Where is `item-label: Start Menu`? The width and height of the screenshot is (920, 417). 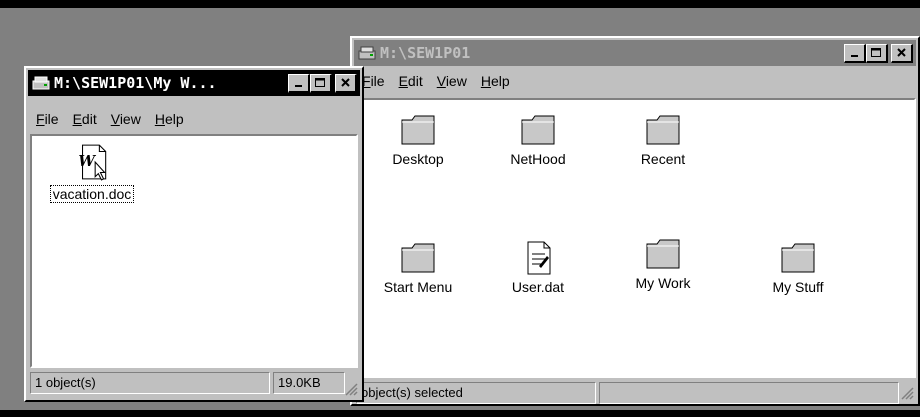
item-label: Start Menu is located at coordinates (418, 287).